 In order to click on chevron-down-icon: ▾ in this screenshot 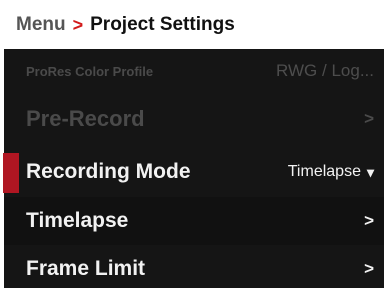, I will do `click(370, 171)`.